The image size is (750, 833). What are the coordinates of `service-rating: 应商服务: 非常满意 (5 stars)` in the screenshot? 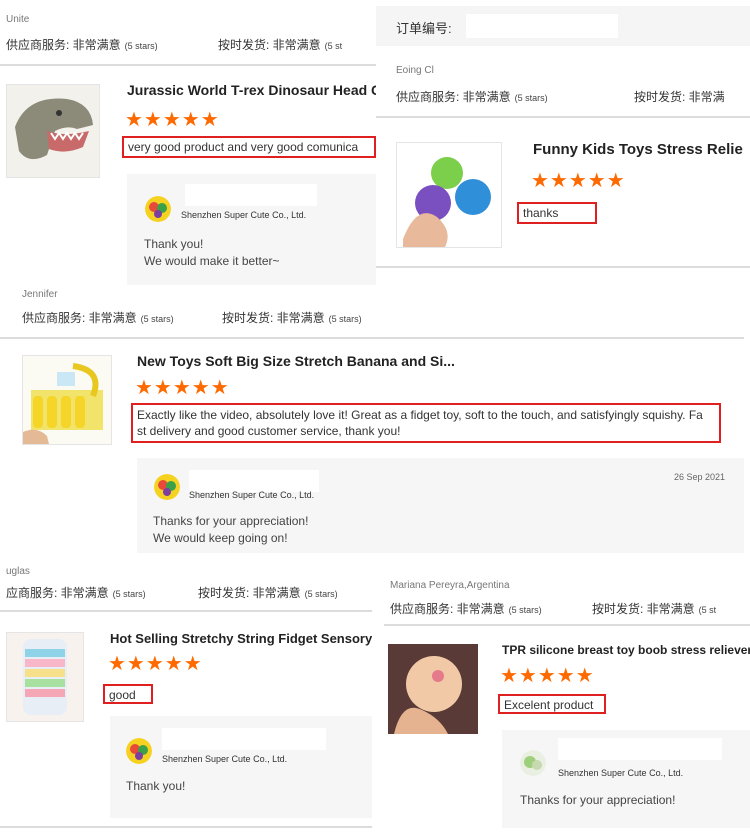 It's located at (76, 592).